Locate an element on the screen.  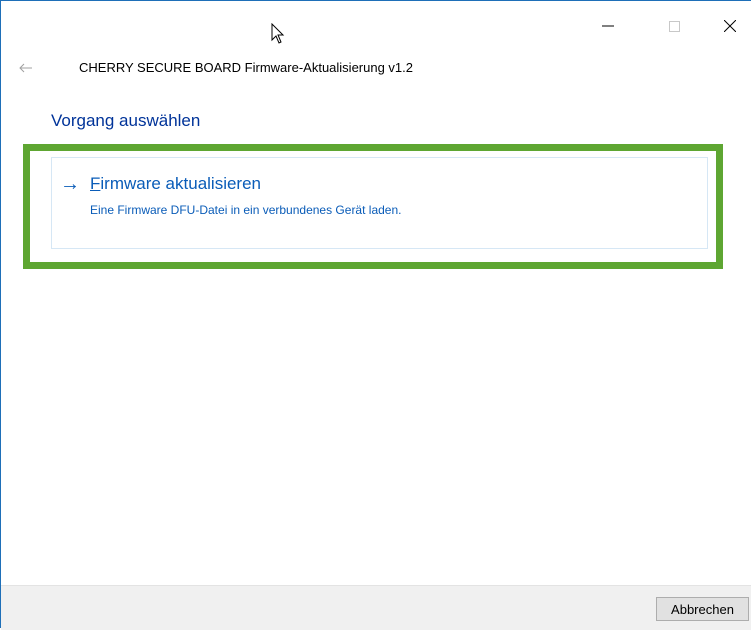
option-title-accelerator: F is located at coordinates (95, 183).